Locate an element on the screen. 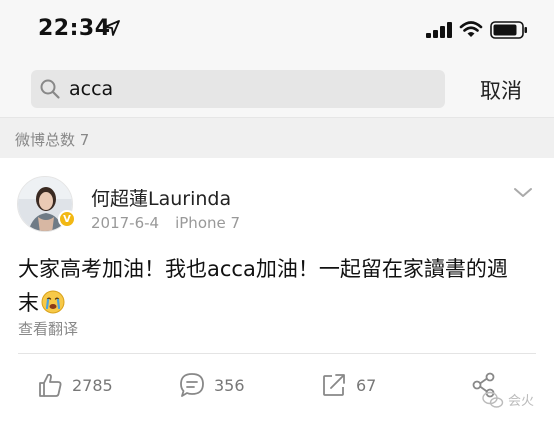 The image size is (554, 424). repost-icon is located at coordinates (334, 385).